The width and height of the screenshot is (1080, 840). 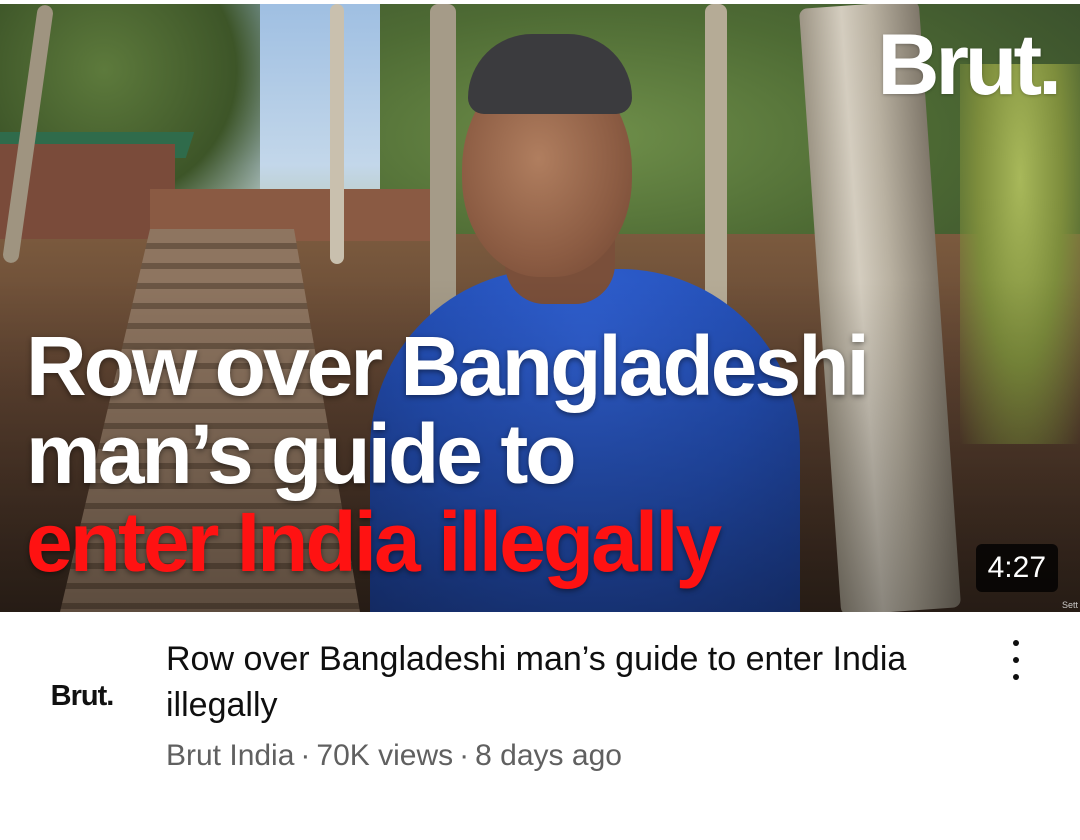 I want to click on more-vert-icon, so click(x=1016, y=660).